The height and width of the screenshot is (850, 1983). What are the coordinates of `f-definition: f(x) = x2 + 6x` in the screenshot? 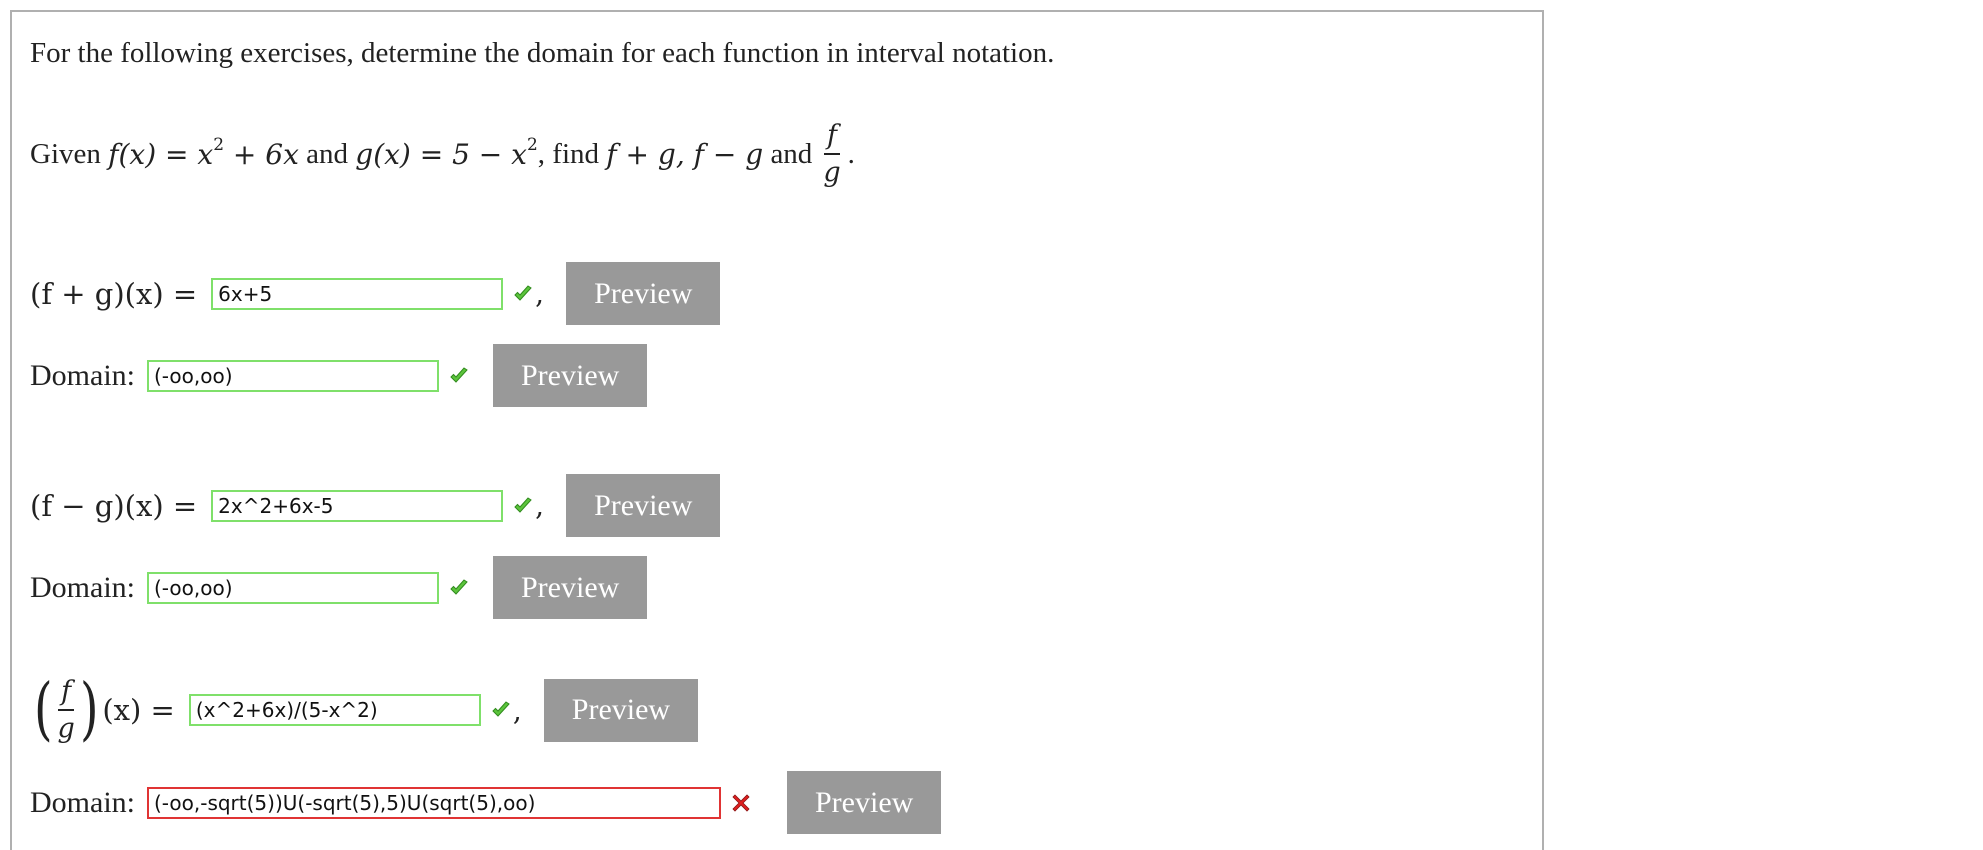 It's located at (203, 152).